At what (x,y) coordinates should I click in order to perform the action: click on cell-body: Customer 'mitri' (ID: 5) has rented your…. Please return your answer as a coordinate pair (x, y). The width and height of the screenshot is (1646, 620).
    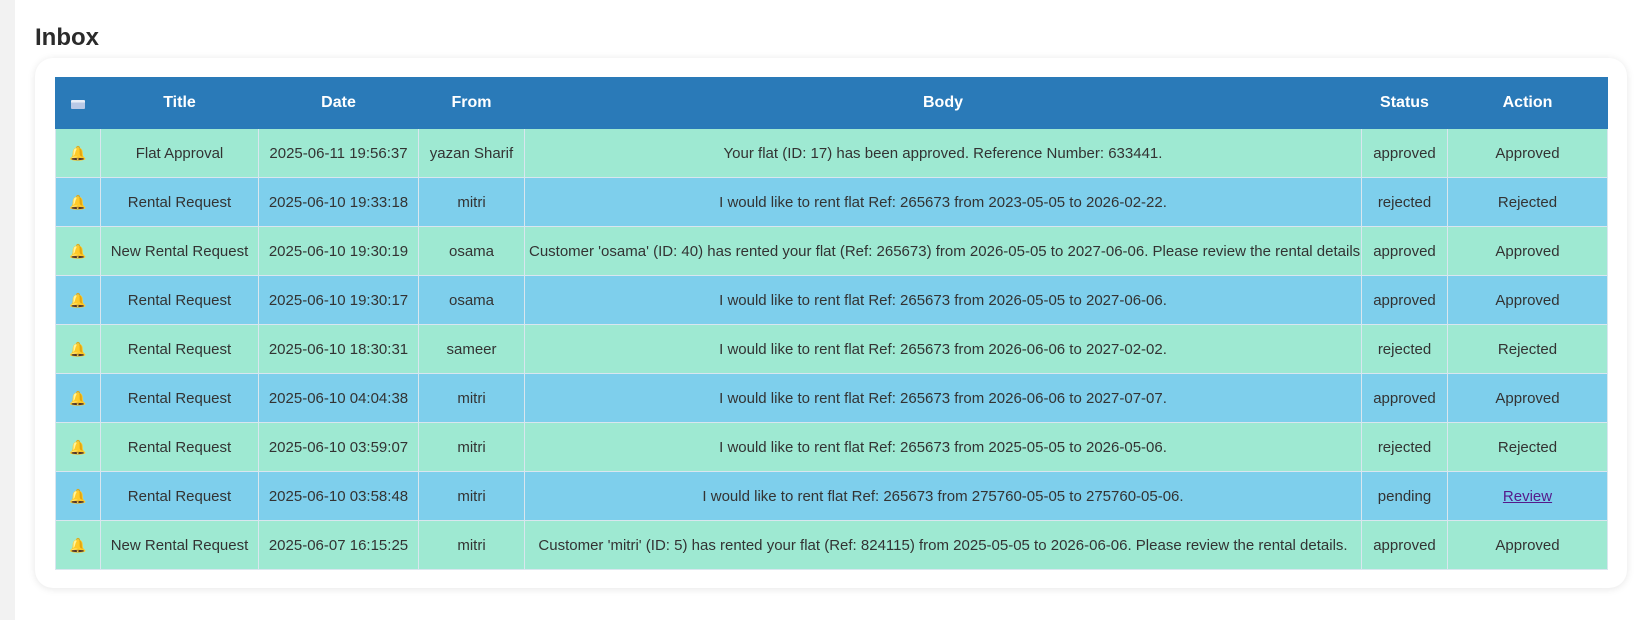
    Looking at the image, I should click on (943, 545).